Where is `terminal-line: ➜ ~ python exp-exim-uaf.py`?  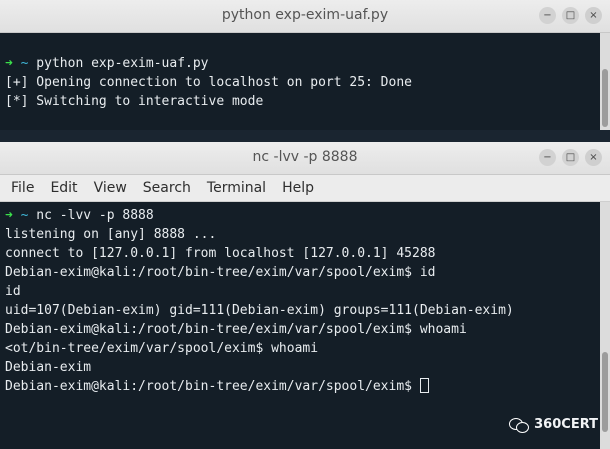 terminal-line: ➜ ~ python exp-exim-uaf.py is located at coordinates (302, 63).